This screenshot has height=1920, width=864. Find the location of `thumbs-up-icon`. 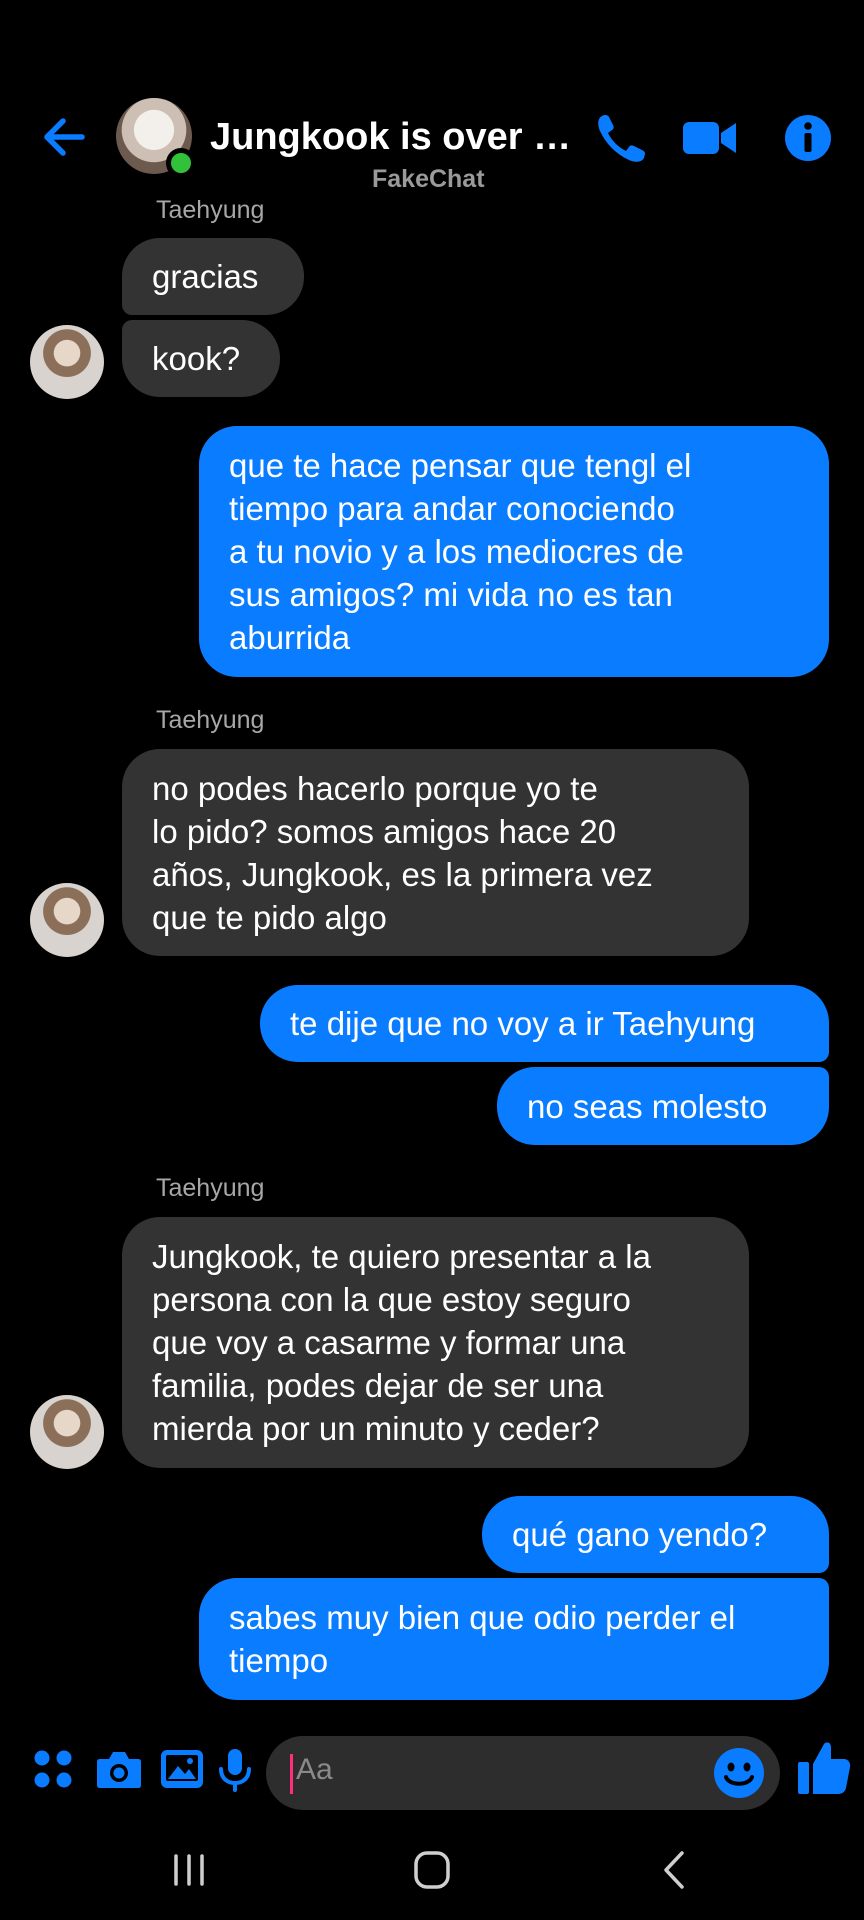

thumbs-up-icon is located at coordinates (824, 1768).